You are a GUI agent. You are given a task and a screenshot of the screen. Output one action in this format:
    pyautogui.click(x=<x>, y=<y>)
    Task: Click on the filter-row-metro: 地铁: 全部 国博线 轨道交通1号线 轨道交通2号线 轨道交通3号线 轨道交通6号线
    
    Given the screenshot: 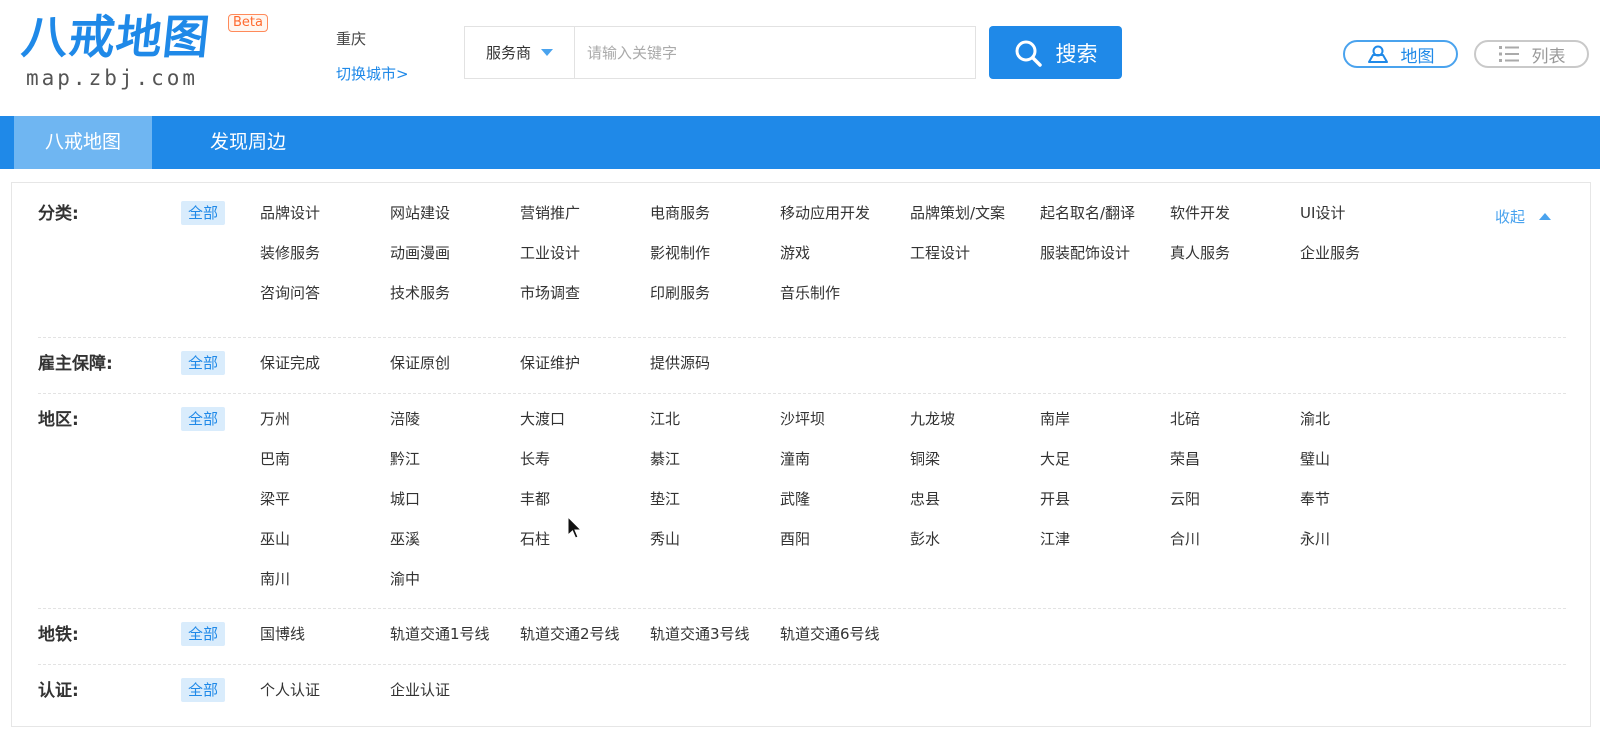 What is the action you would take?
    pyautogui.click(x=802, y=637)
    